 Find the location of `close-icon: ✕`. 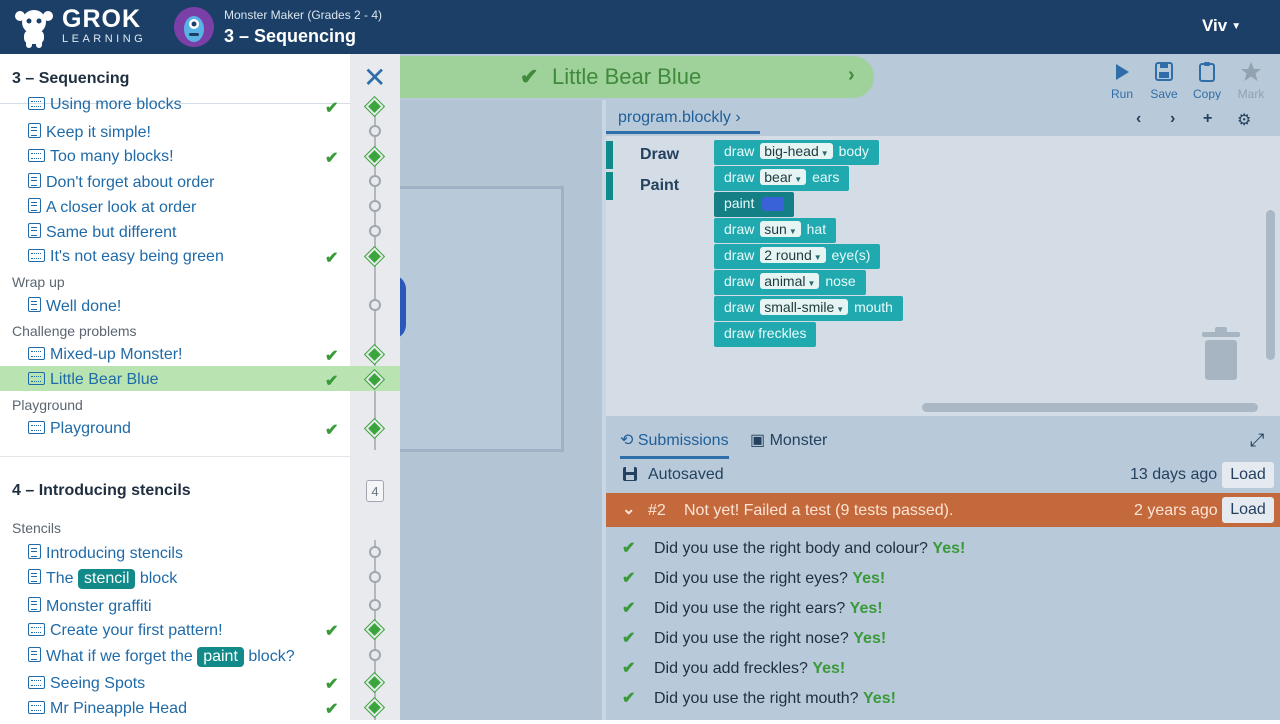

close-icon: ✕ is located at coordinates (374, 78).